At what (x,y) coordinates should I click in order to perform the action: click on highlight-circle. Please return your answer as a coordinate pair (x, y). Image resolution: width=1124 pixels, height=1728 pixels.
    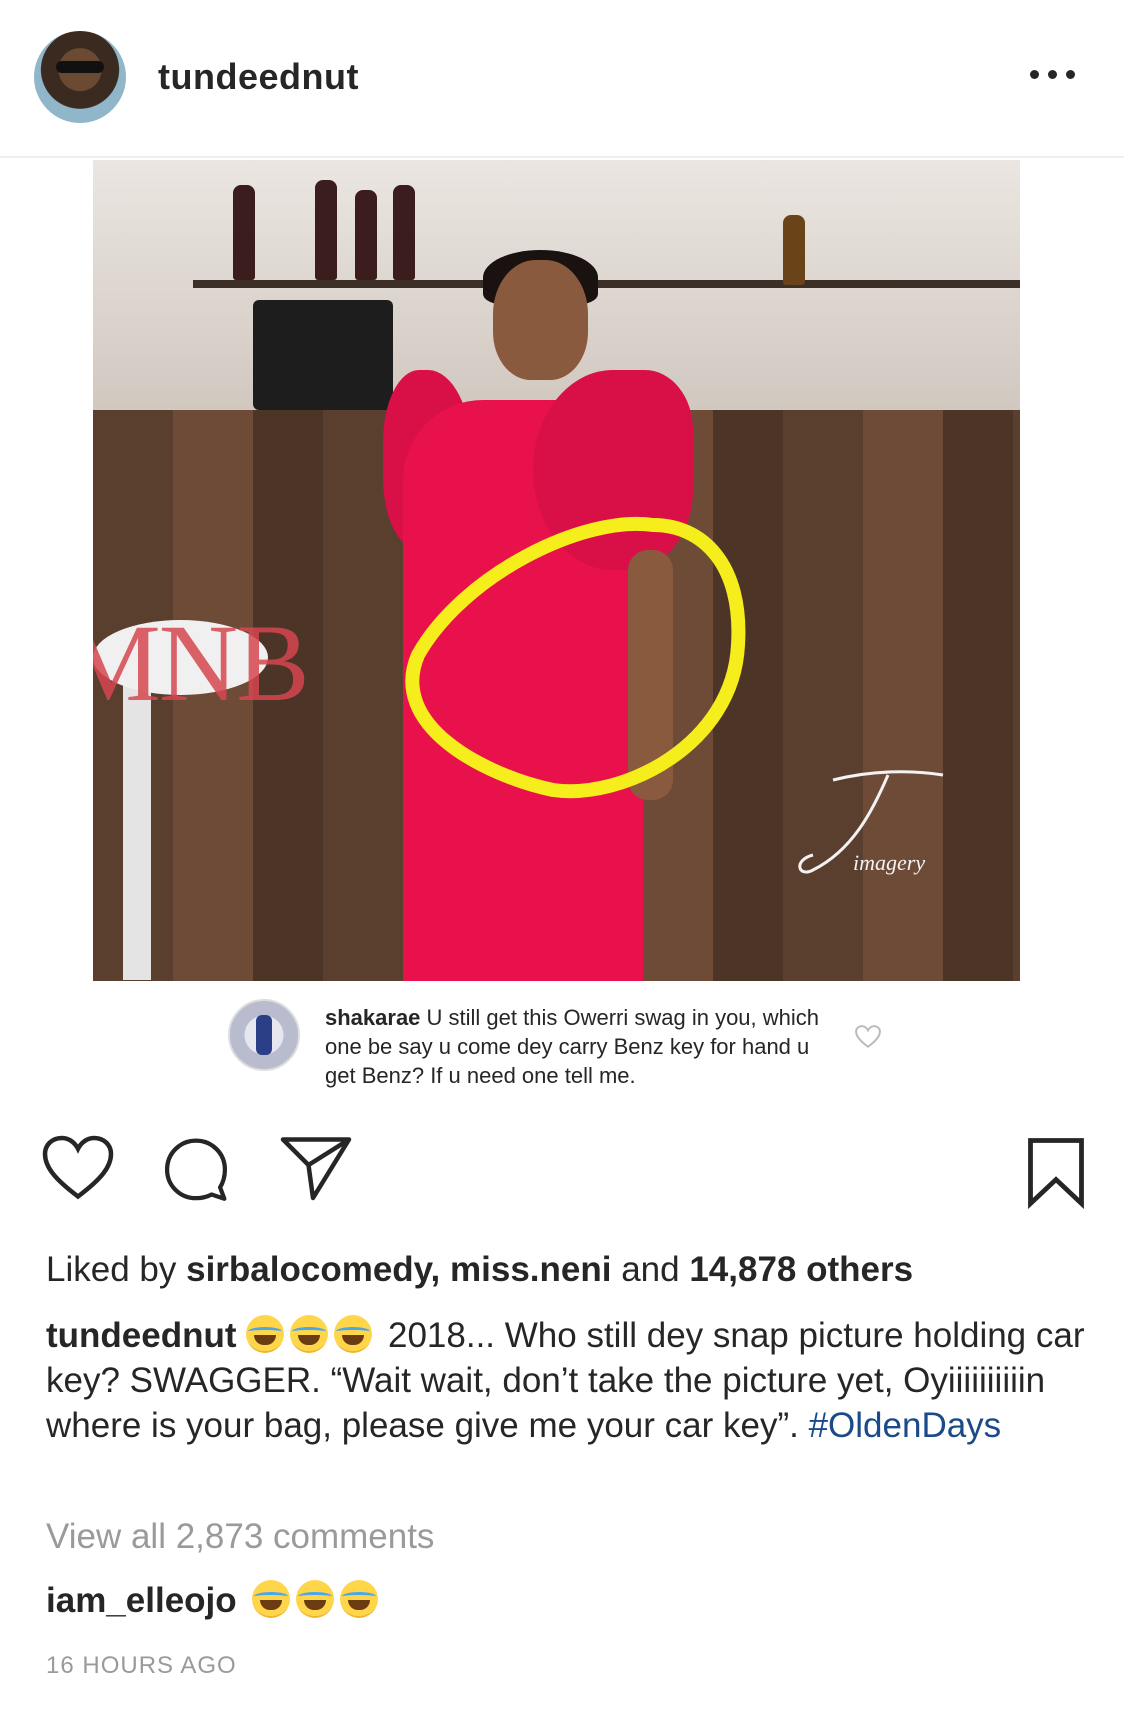
    Looking at the image, I should click on (575, 657).